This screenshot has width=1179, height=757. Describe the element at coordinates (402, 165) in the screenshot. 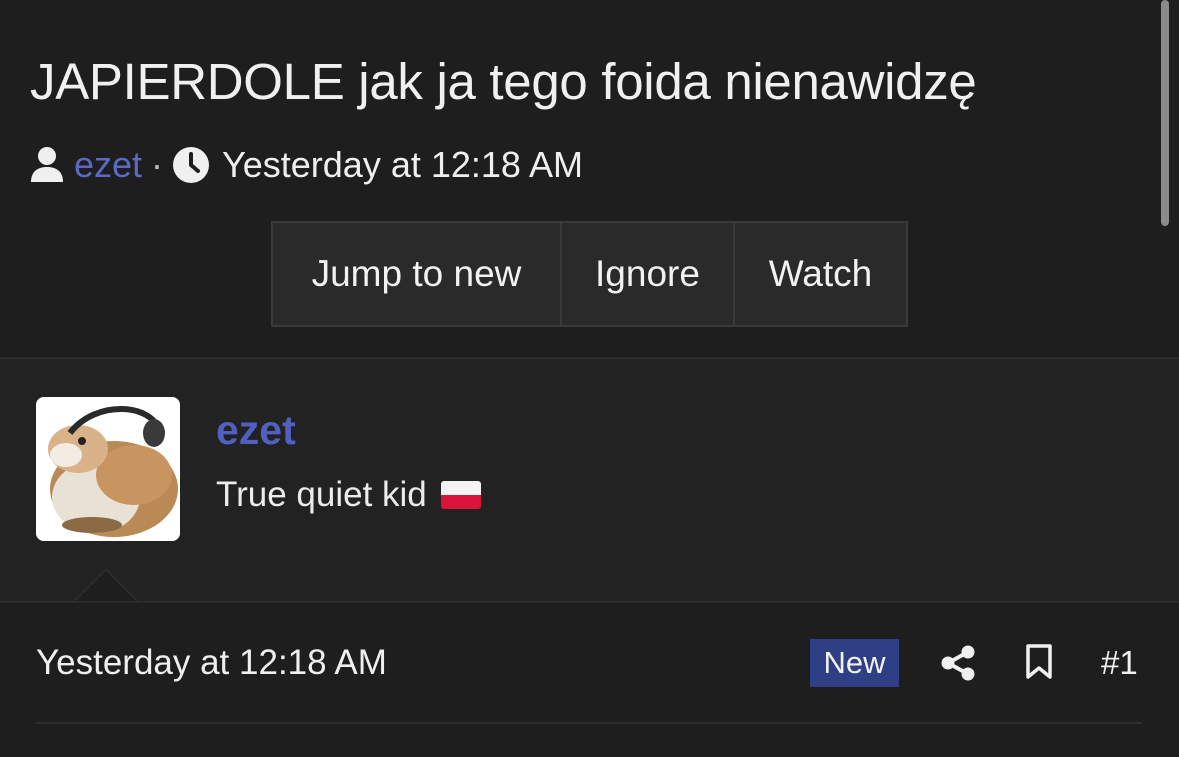

I see `thread-date: Yesterday at 12:18 AM` at that location.